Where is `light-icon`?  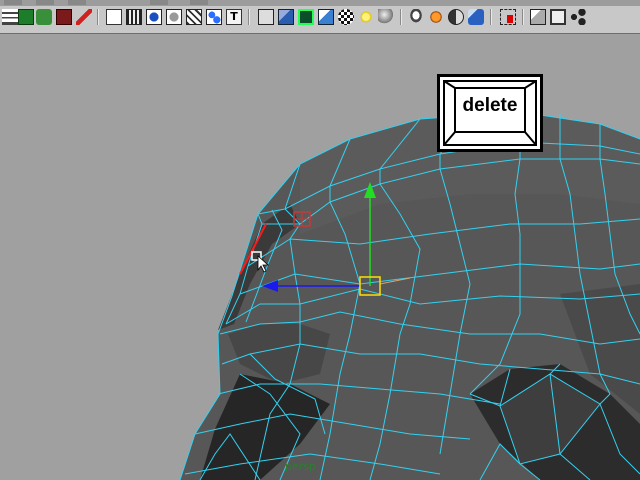 light-icon is located at coordinates (366, 17).